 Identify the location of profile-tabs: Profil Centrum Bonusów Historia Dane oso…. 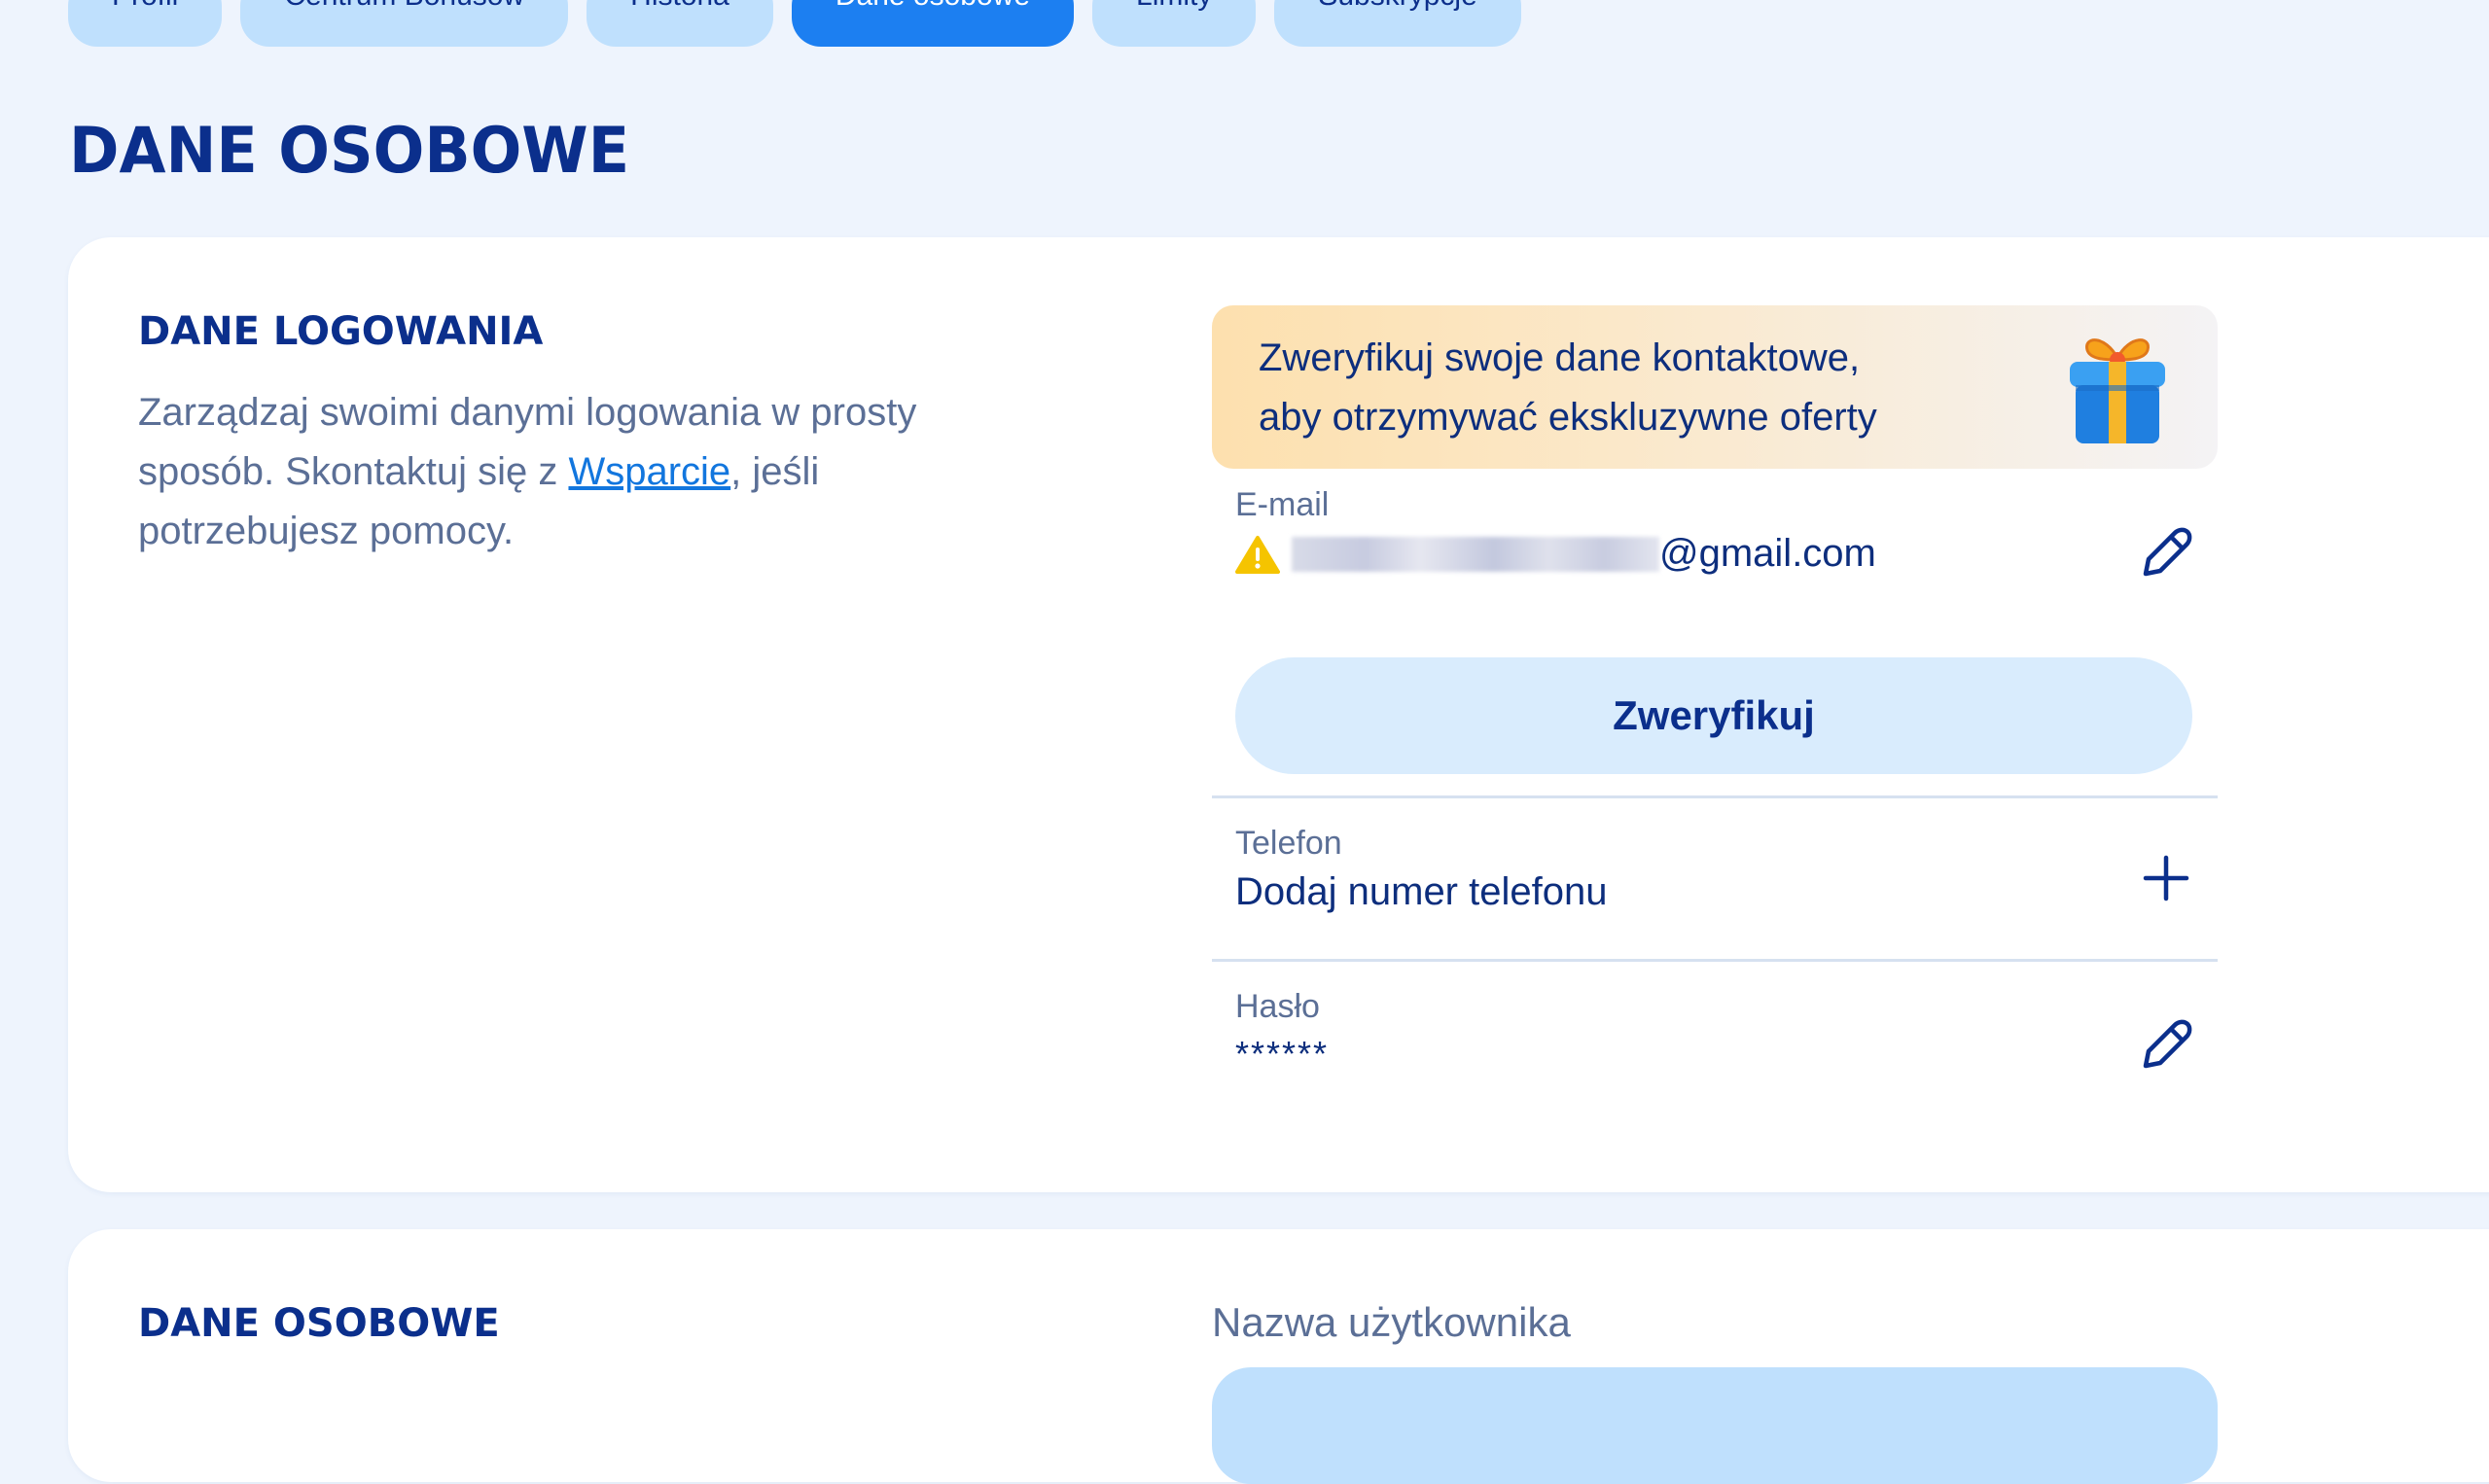
(794, 24).